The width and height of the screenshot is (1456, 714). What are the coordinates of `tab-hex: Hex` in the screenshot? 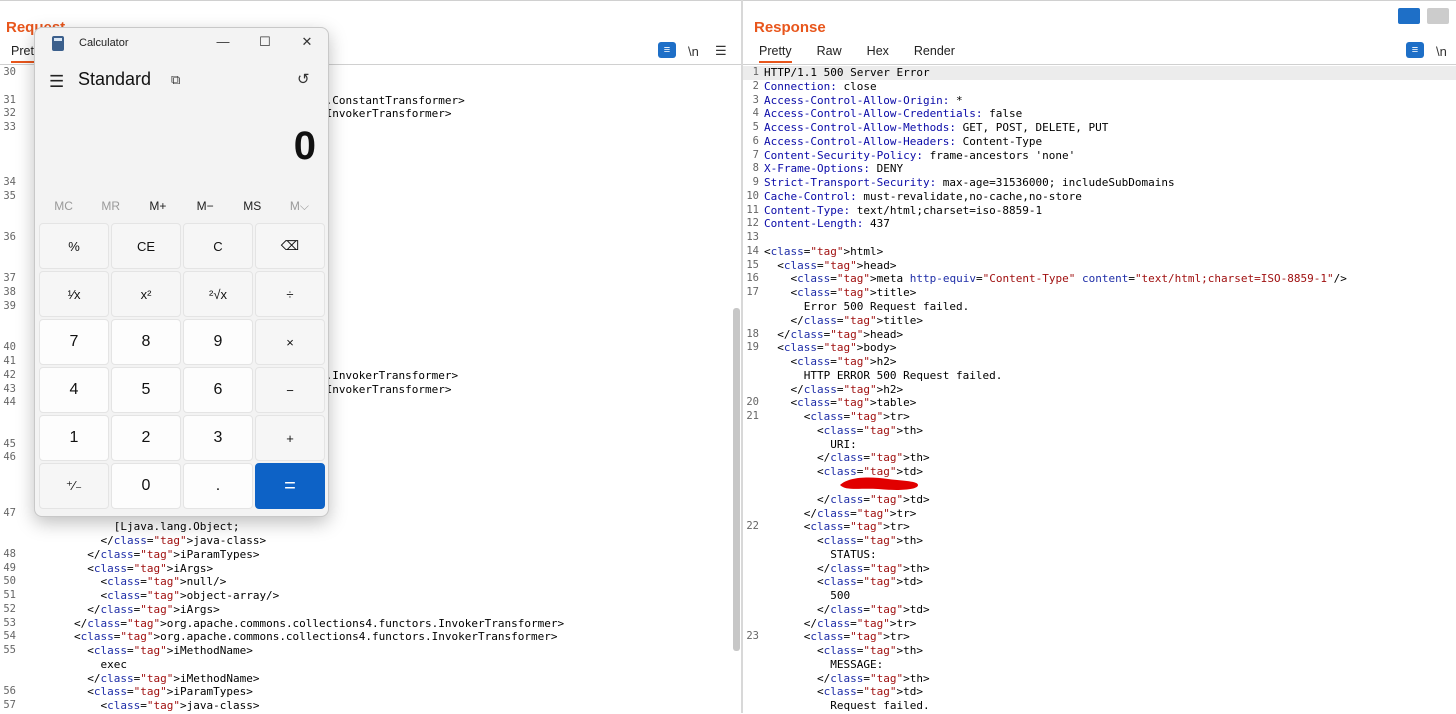 It's located at (878, 53).